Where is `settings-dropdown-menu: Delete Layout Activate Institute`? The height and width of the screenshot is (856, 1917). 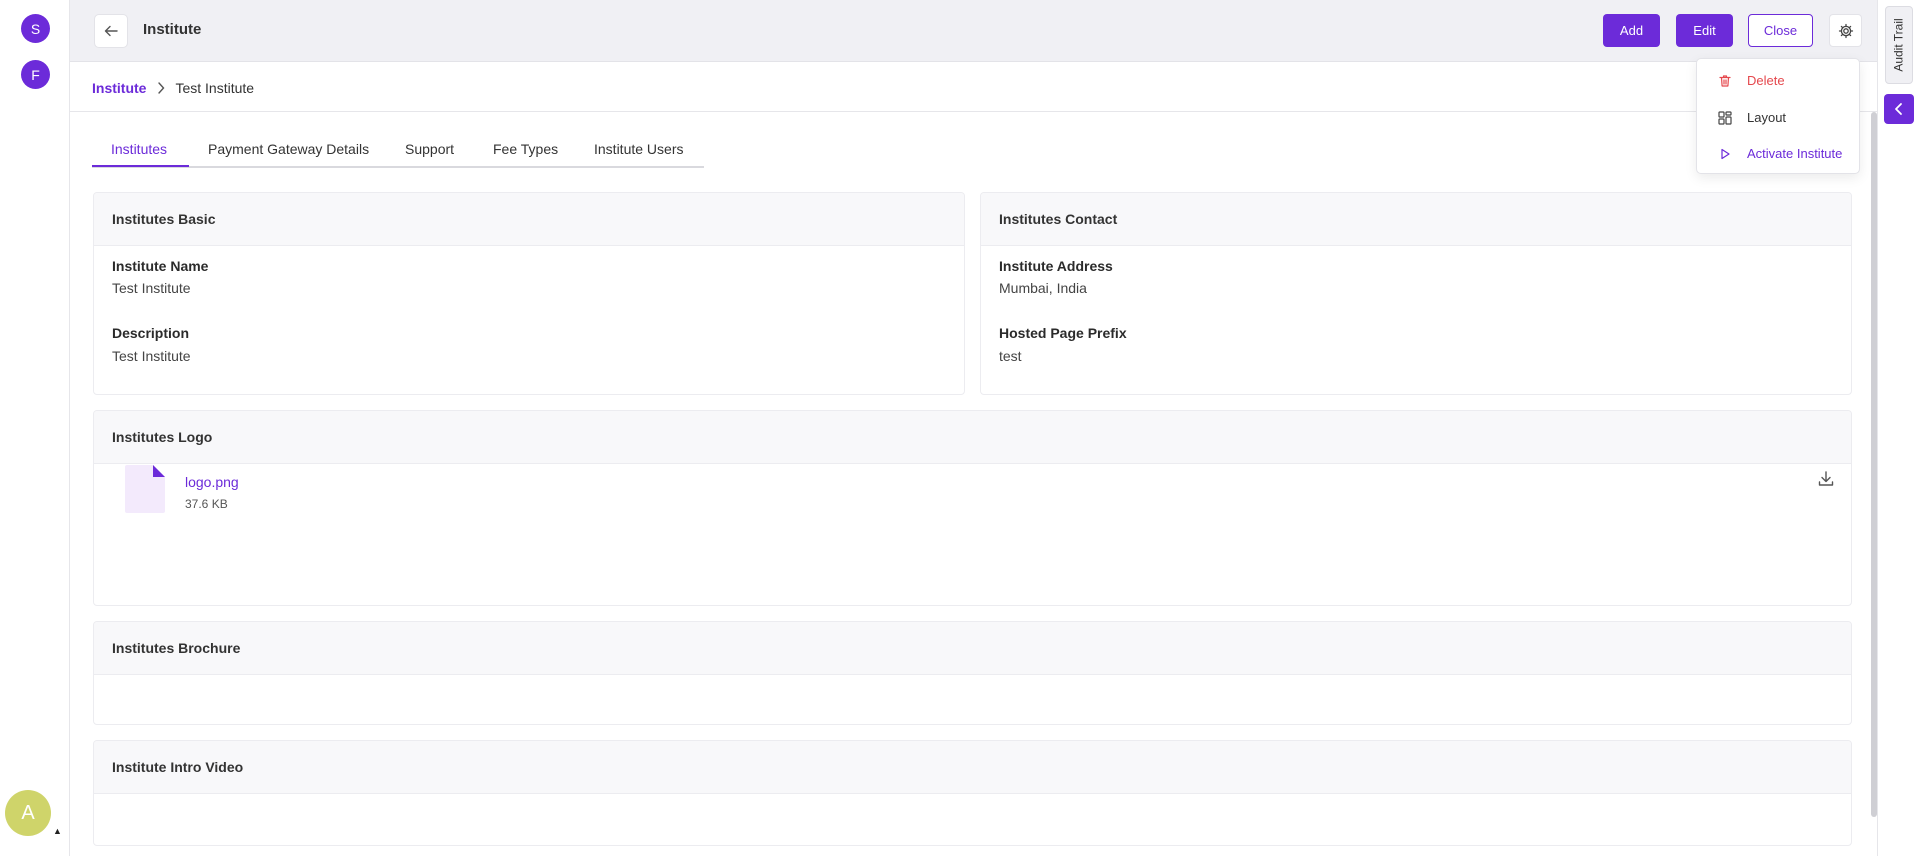
settings-dropdown-menu: Delete Layout Activate Institute is located at coordinates (1778, 116).